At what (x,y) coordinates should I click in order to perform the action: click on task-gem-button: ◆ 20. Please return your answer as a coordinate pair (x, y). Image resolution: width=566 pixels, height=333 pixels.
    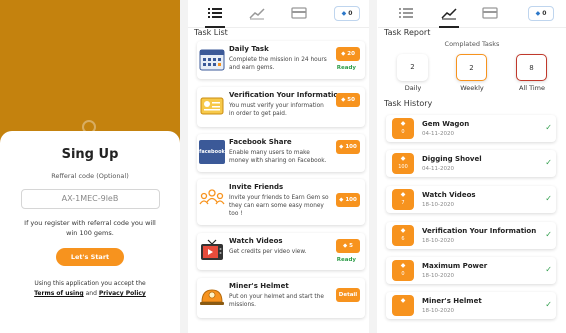
    Looking at the image, I should click on (348, 54).